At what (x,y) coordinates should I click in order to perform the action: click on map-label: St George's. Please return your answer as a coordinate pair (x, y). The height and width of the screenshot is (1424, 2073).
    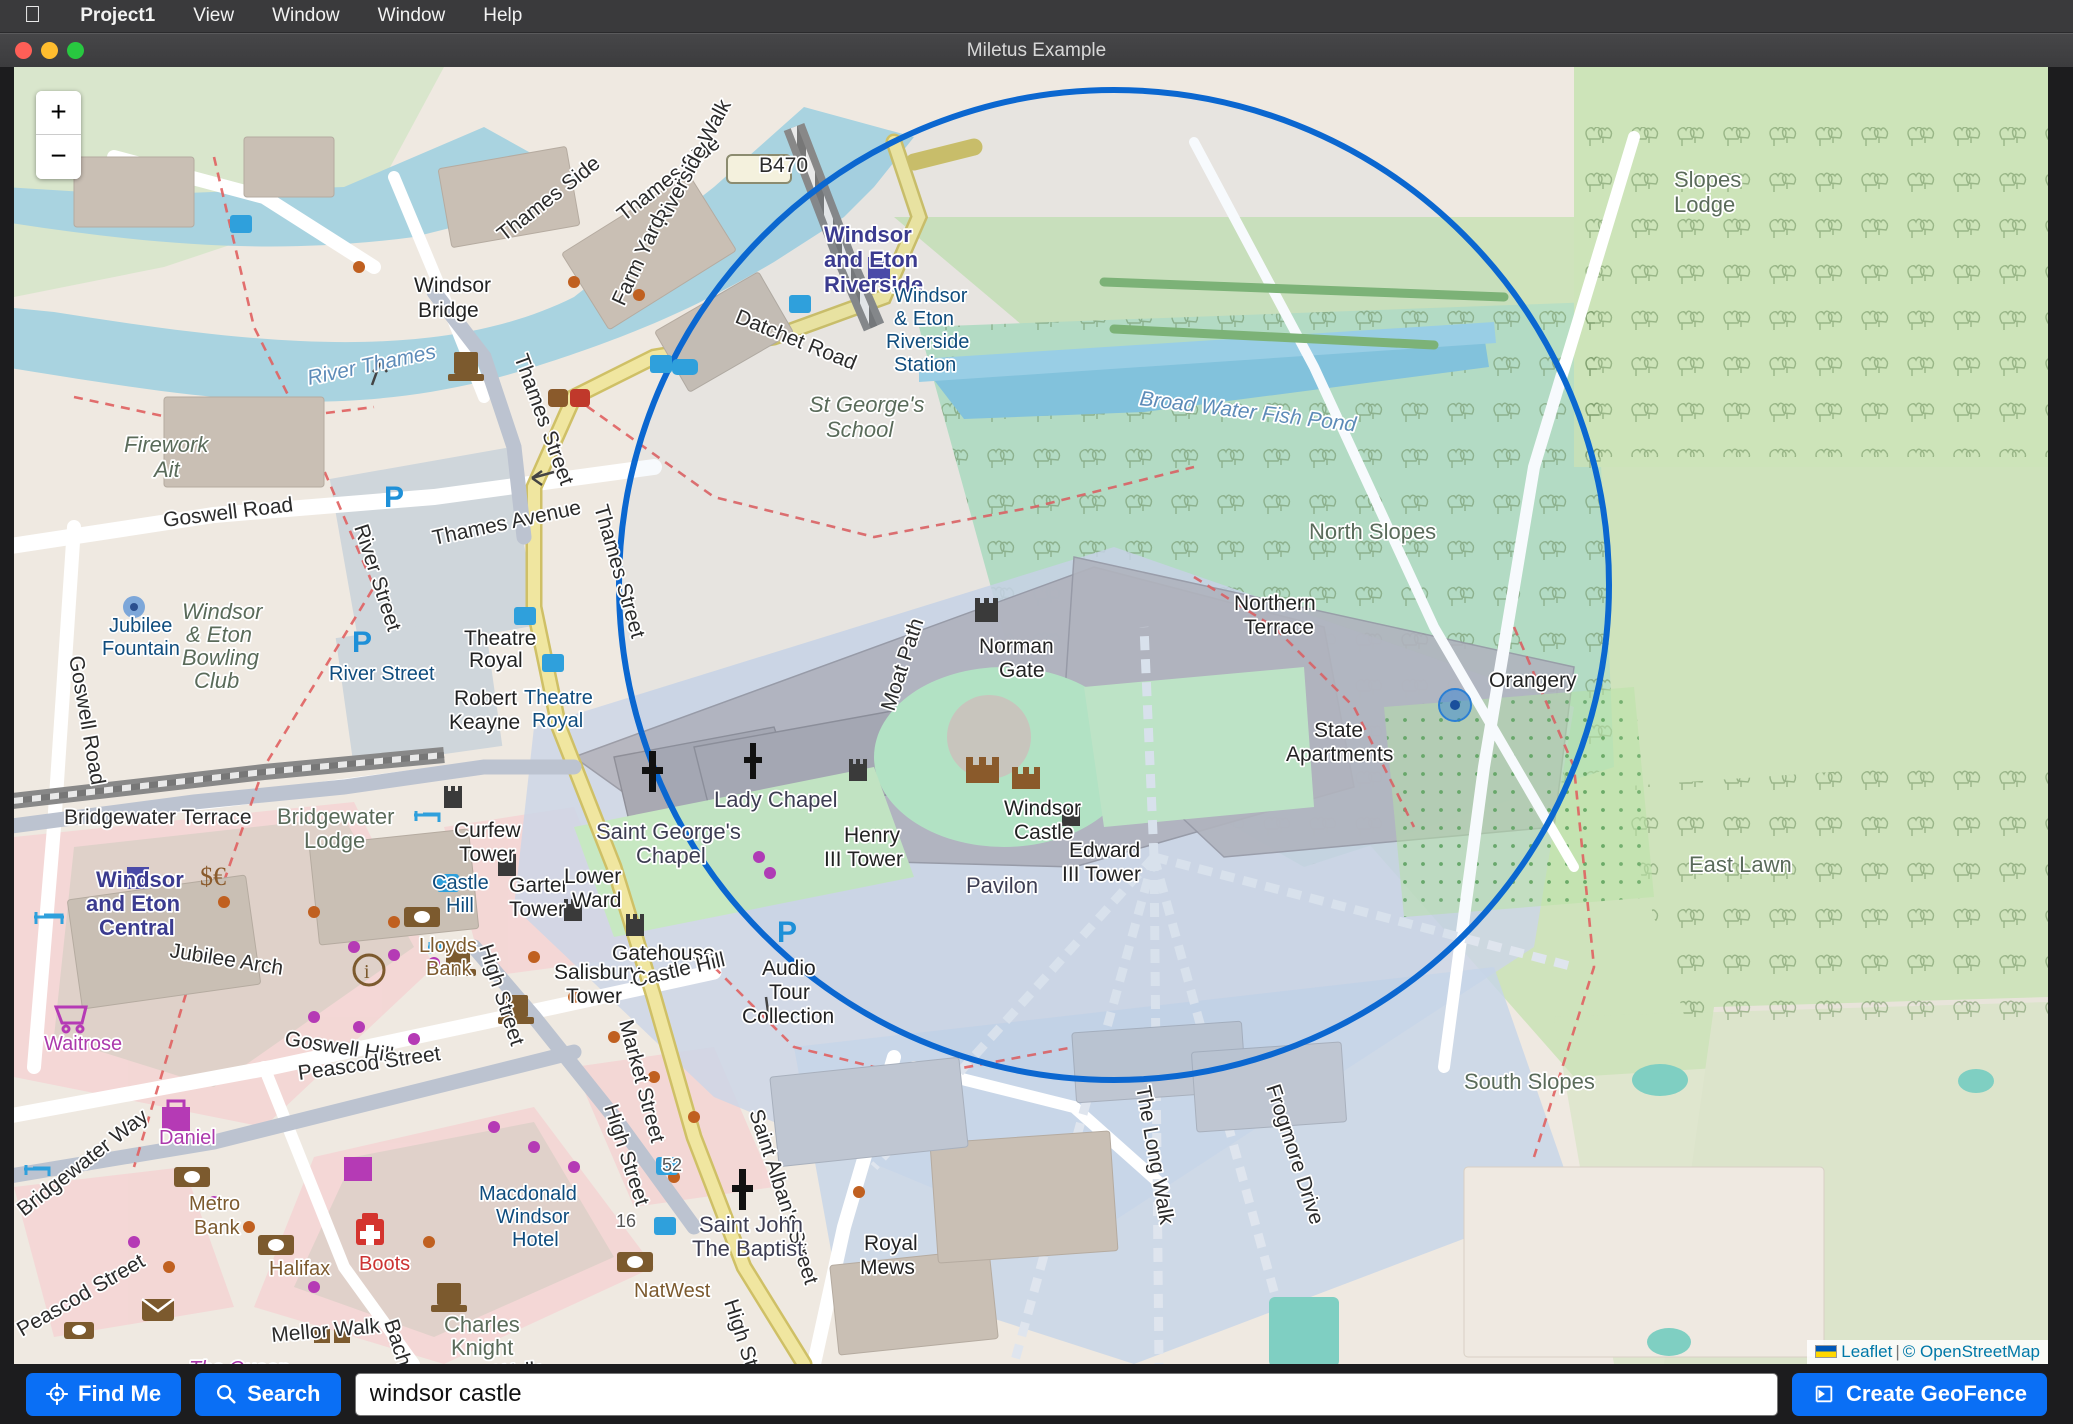
    Looking at the image, I should click on (866, 404).